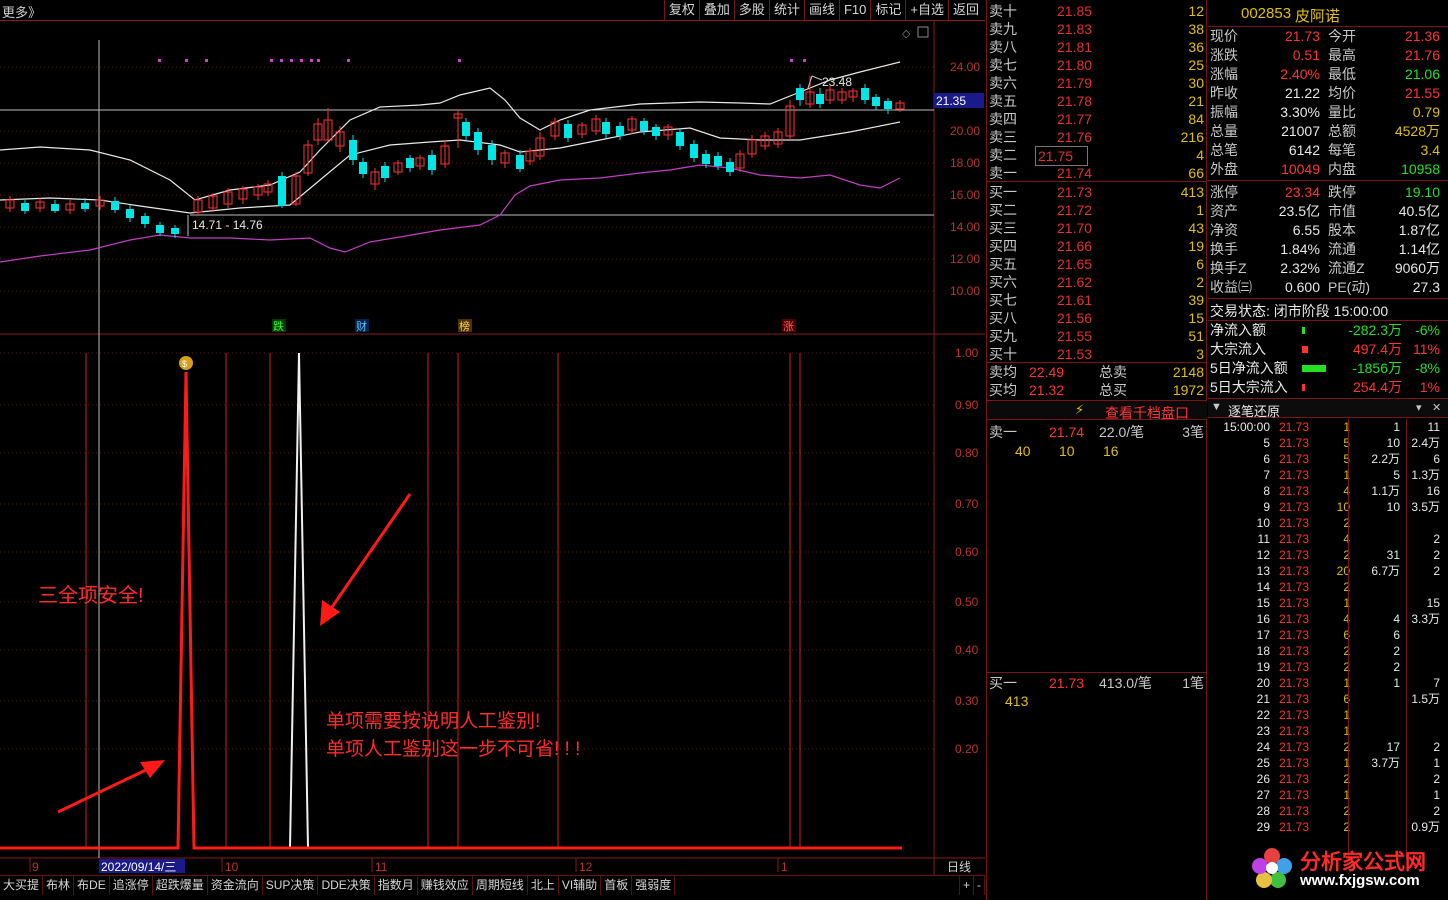 This screenshot has height=900, width=1448. What do you see at coordinates (1263, 571) in the screenshot?
I see `tick-time: 13` at bounding box center [1263, 571].